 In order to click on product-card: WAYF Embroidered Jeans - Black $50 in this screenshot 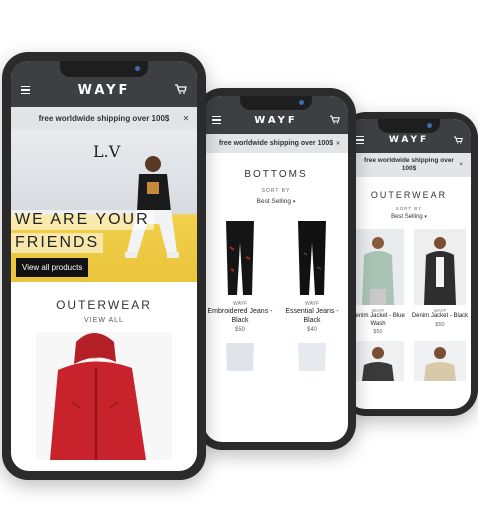, I will do `click(240, 275)`.